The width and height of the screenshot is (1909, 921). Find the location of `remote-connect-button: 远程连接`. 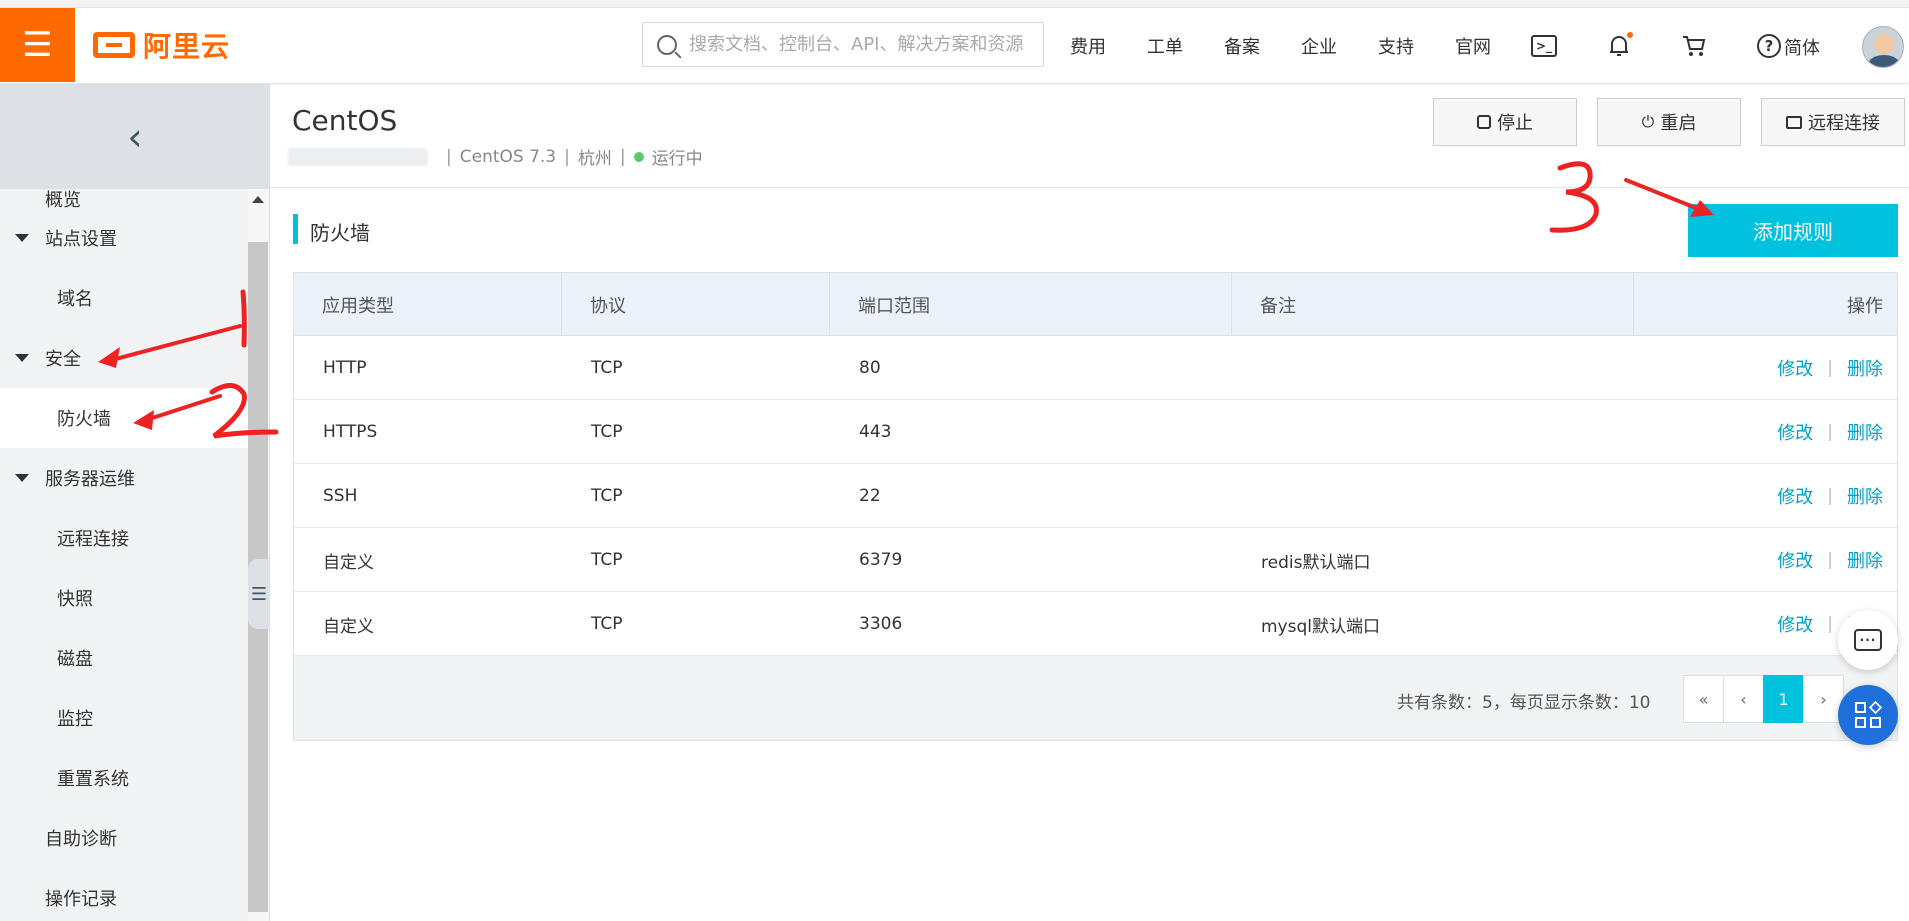

remote-connect-button: 远程连接 is located at coordinates (1833, 122).